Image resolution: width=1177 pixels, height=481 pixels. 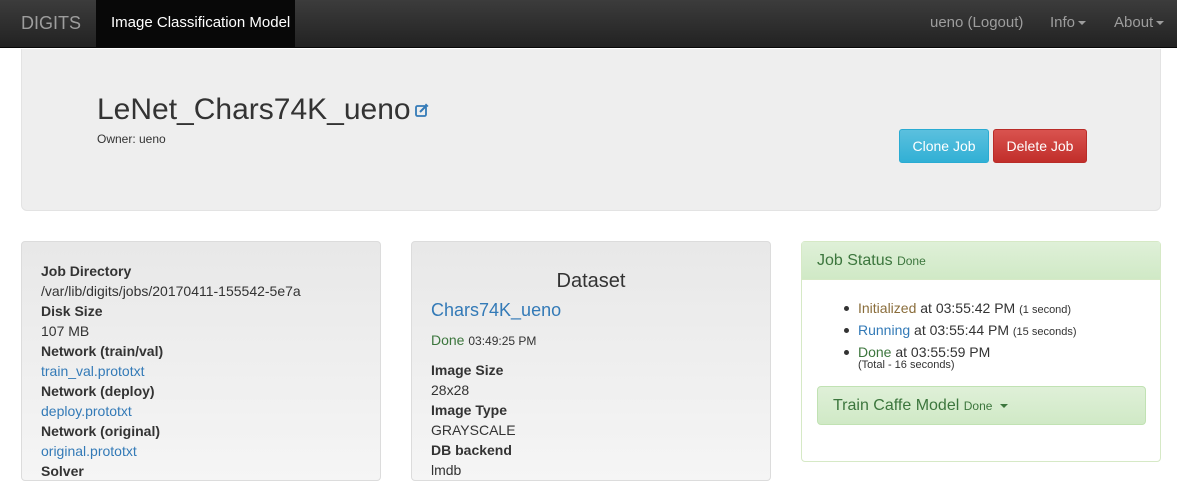 What do you see at coordinates (911, 261) in the screenshot?
I see `job-status-state: Done` at bounding box center [911, 261].